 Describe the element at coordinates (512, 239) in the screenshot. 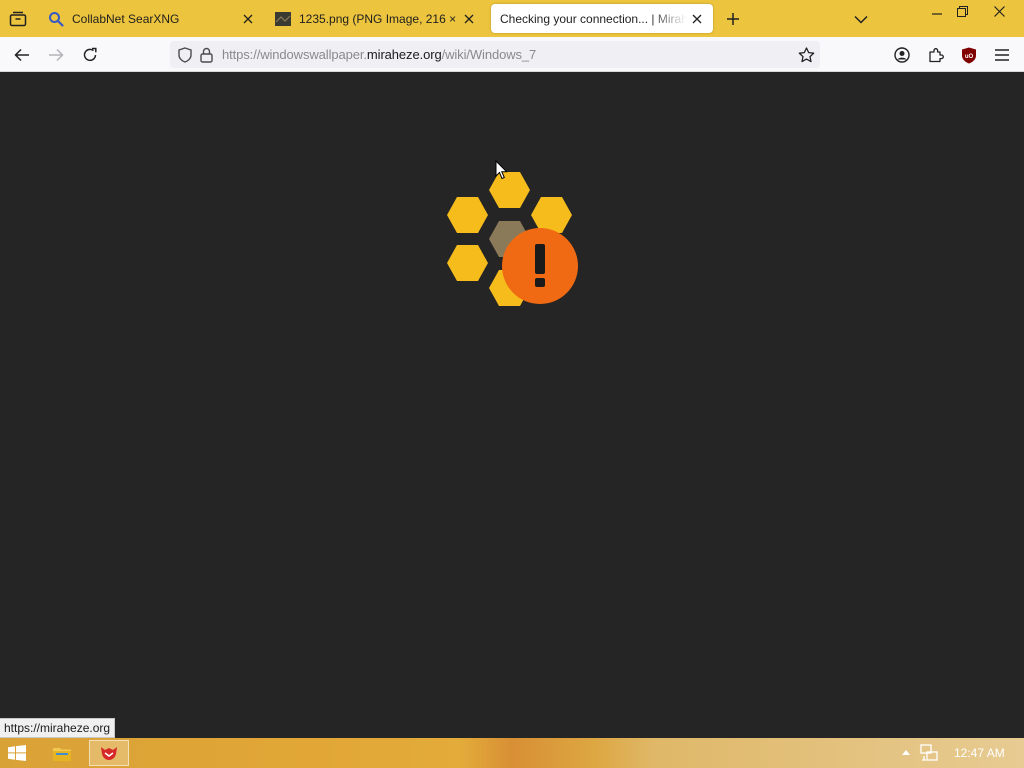

I see `miraheze-hexagon-logo` at that location.